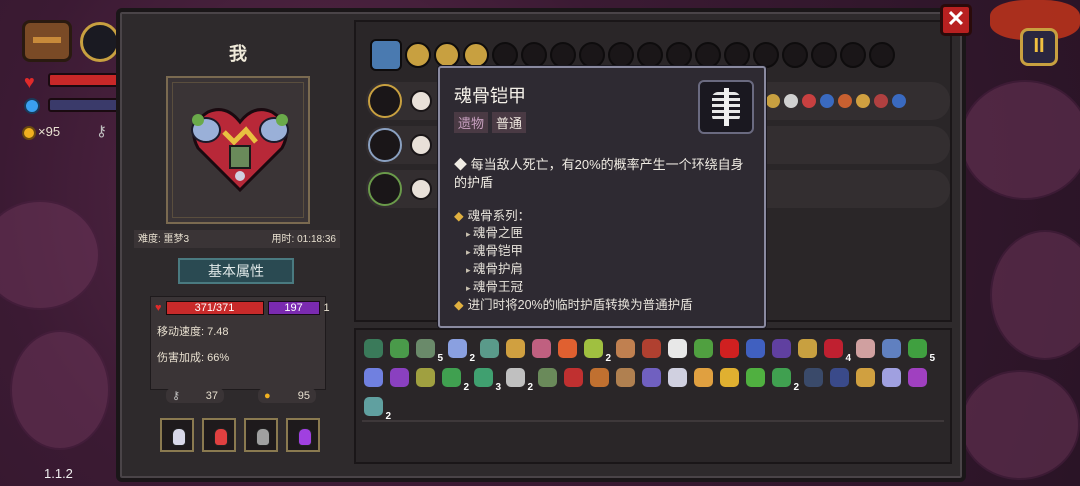 The image size is (1080, 486). What do you see at coordinates (836, 350) in the screenshot?
I see `relic-item: 4` at bounding box center [836, 350].